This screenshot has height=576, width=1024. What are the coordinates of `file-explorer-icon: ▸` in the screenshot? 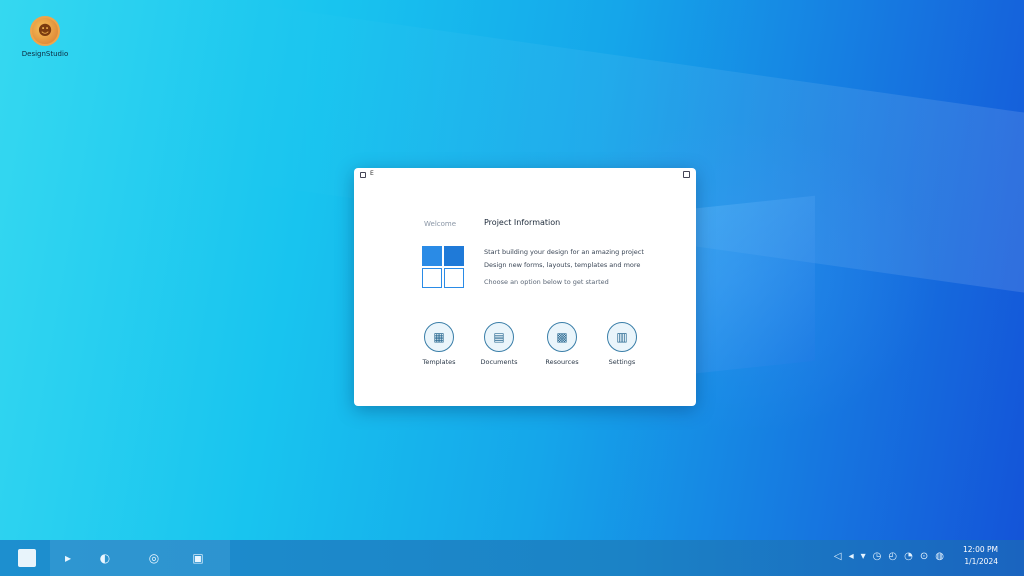 It's located at (68, 558).